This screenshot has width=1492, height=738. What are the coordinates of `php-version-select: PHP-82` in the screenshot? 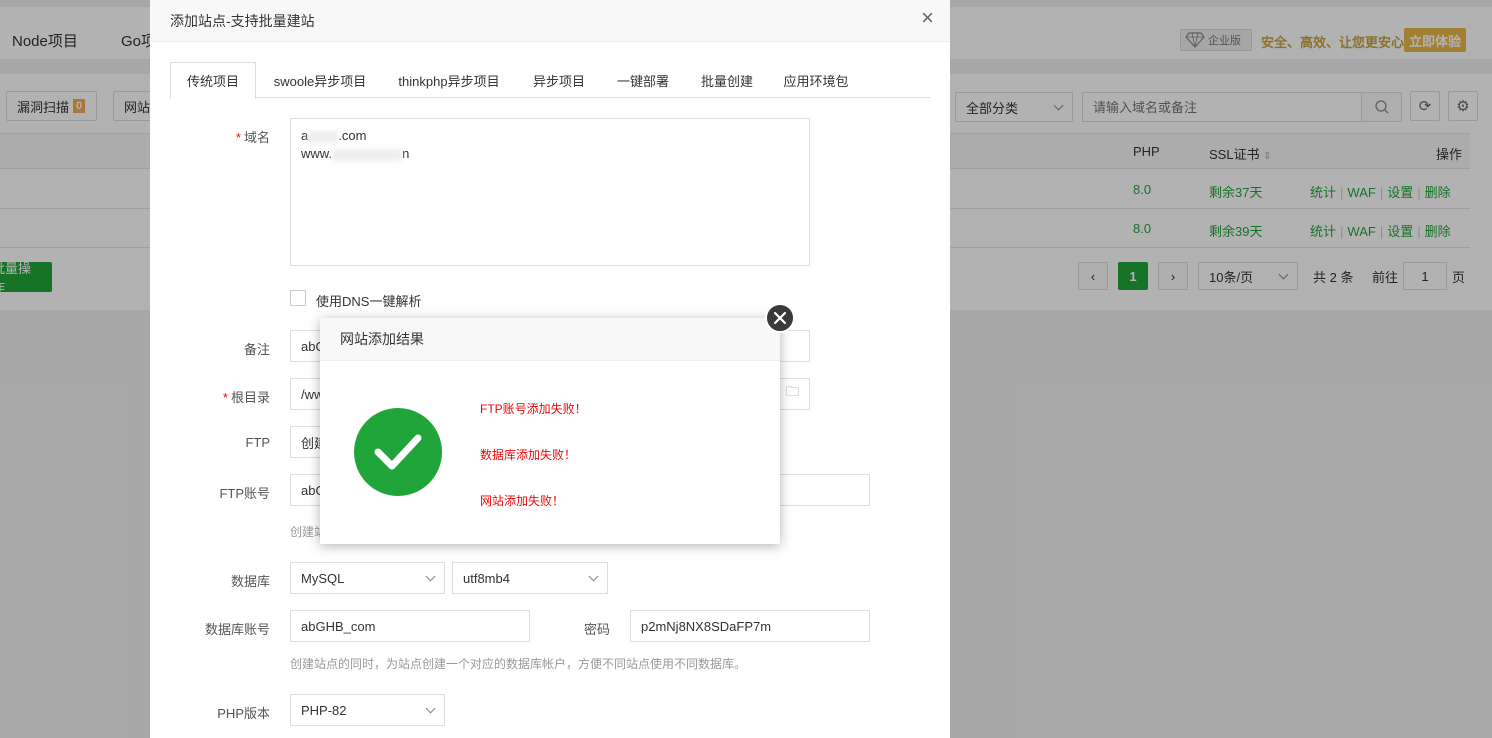 It's located at (367, 710).